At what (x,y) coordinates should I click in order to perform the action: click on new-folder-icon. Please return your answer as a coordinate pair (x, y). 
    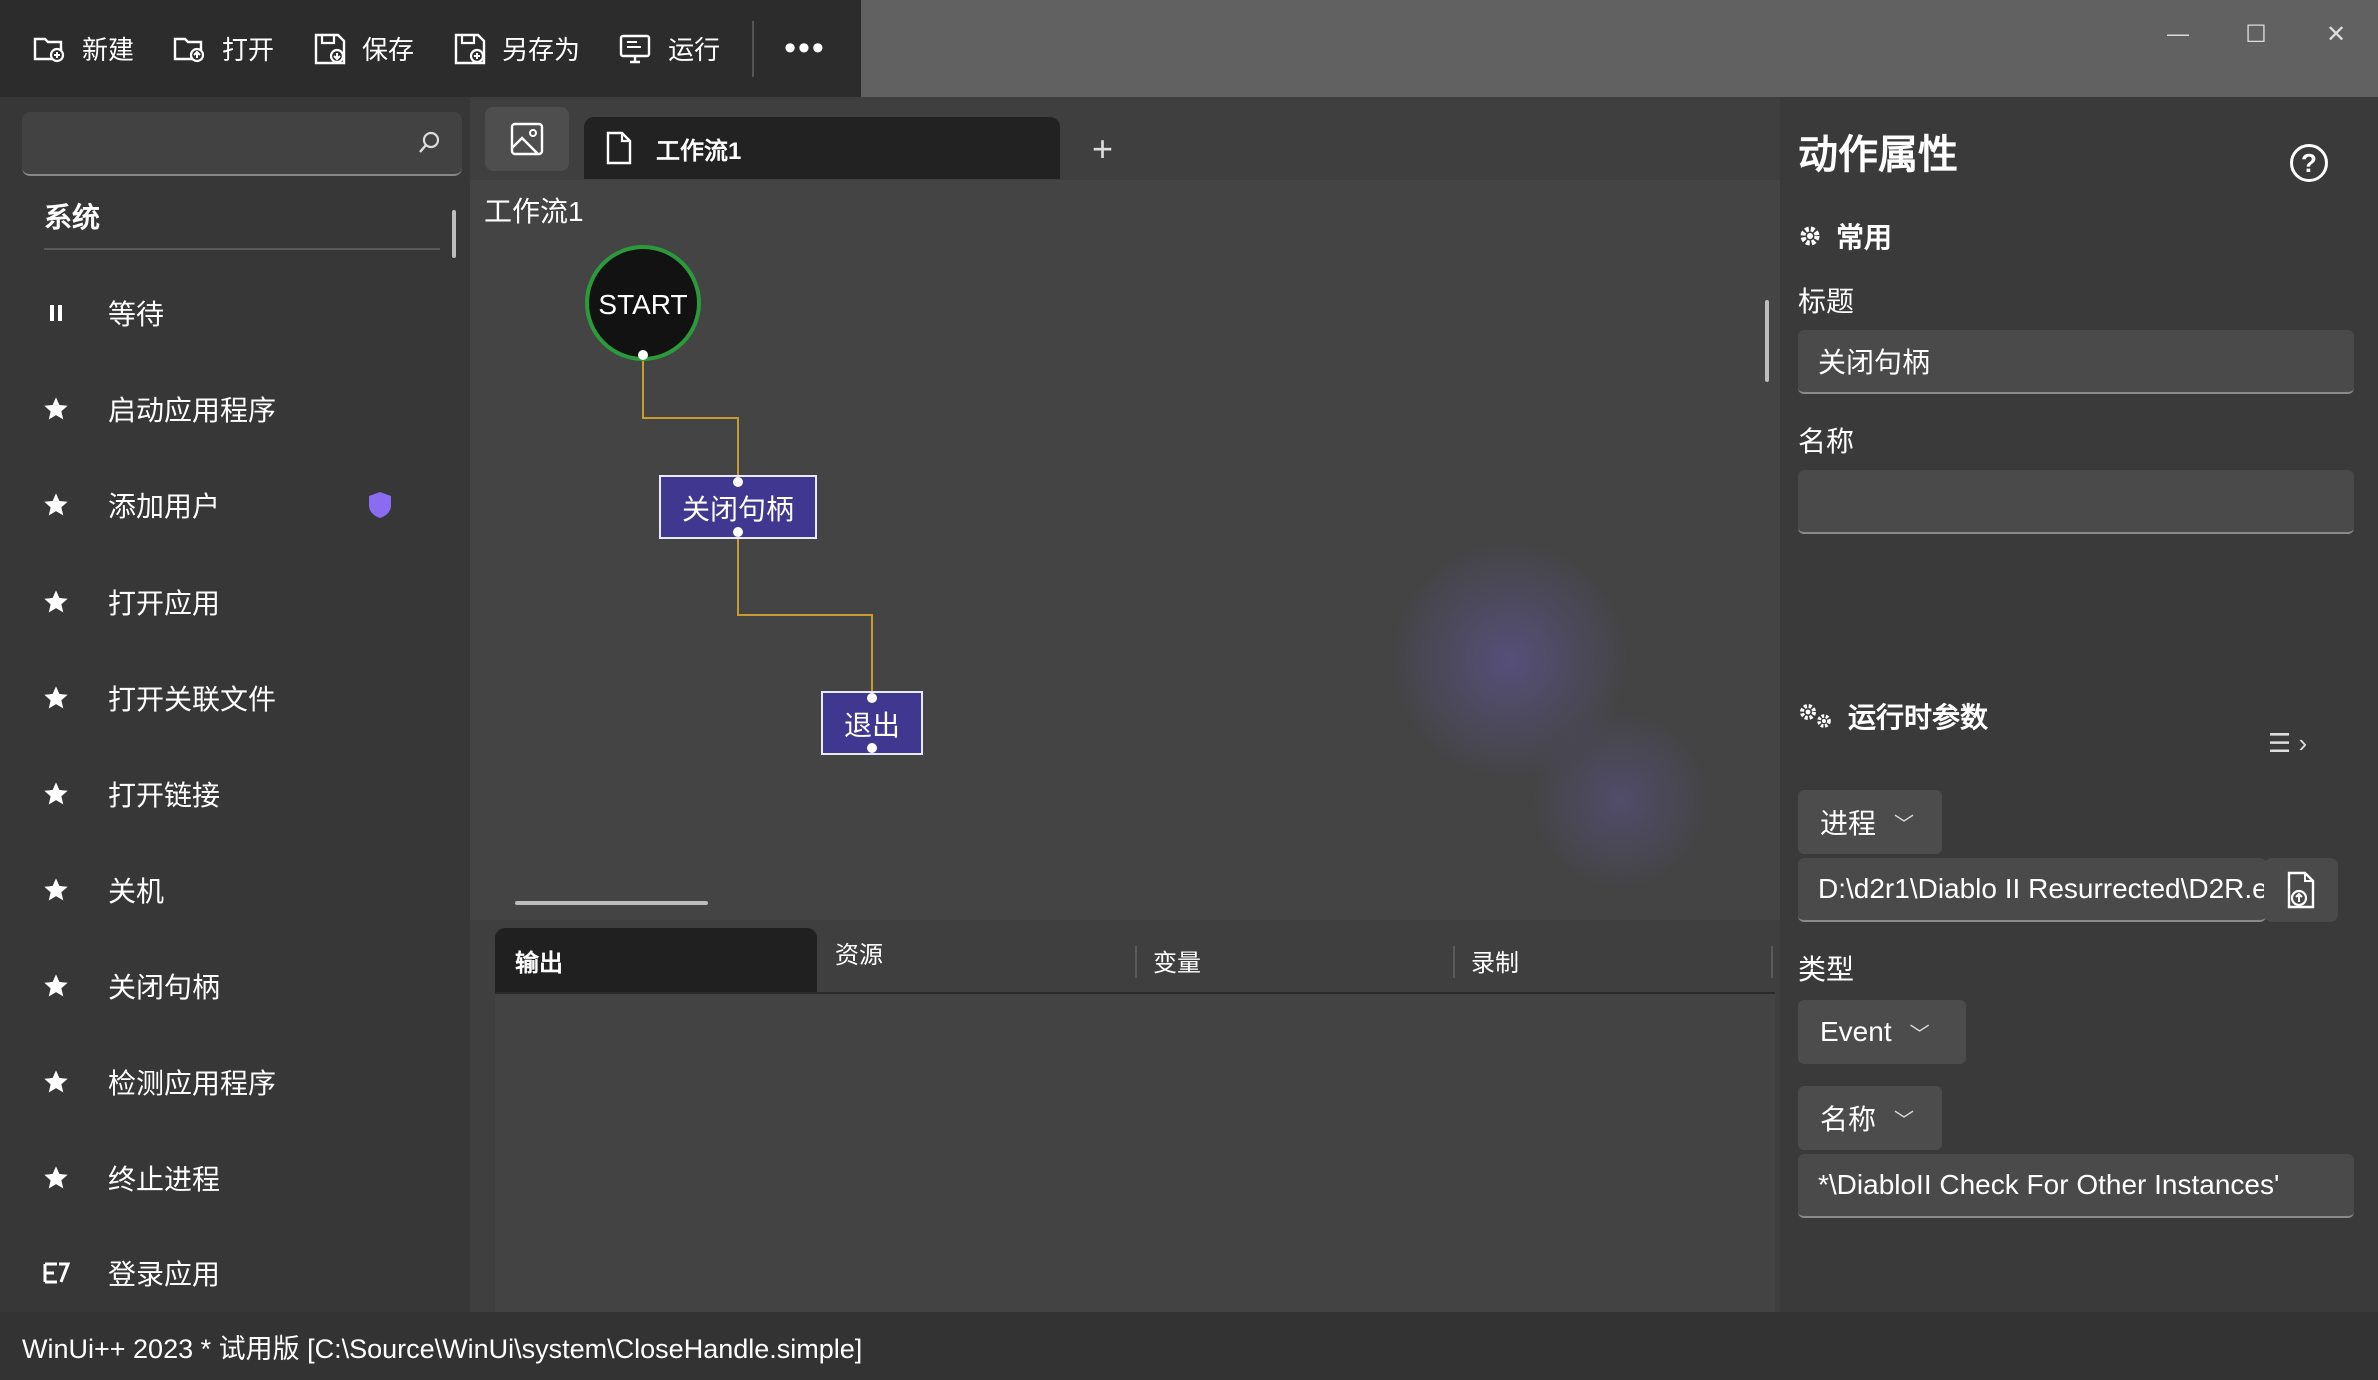
    Looking at the image, I should click on (49, 49).